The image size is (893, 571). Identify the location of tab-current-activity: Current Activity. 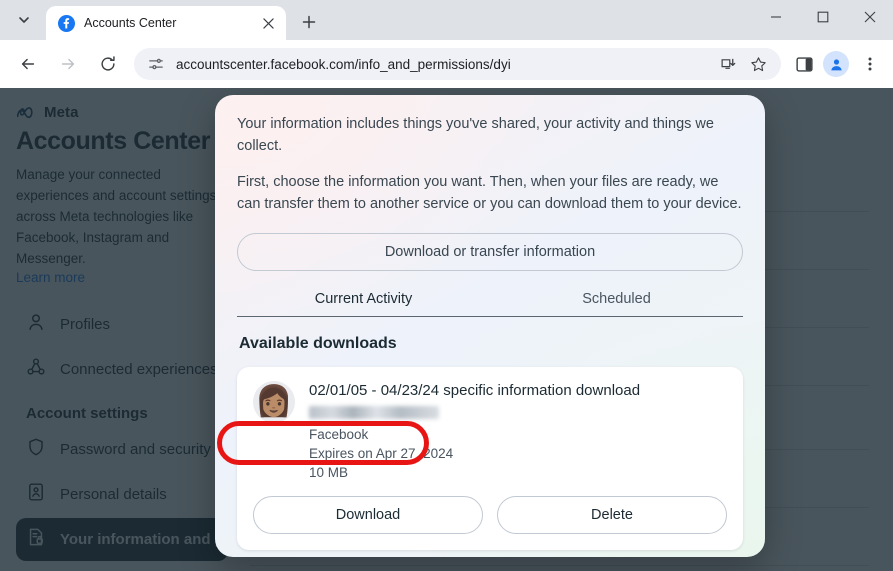
(363, 303).